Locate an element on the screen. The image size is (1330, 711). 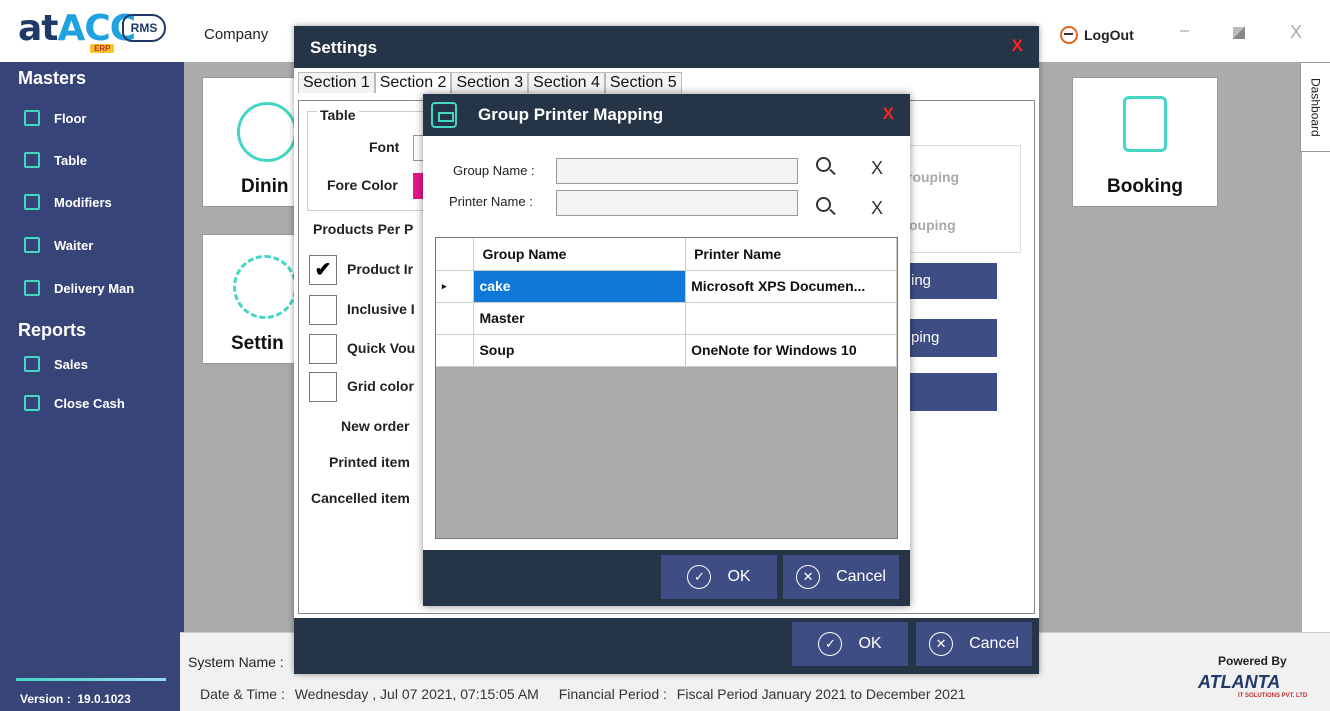
group-search-icon is located at coordinates (823, 164).